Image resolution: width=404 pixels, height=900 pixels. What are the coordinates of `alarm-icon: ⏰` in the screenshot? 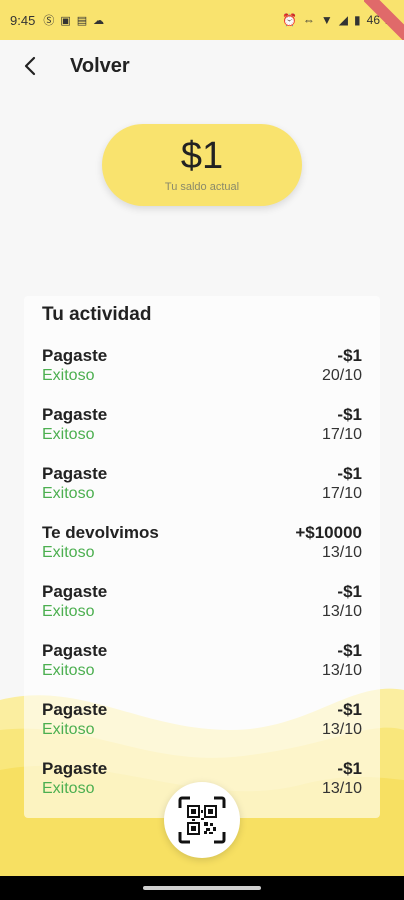 It's located at (289, 20).